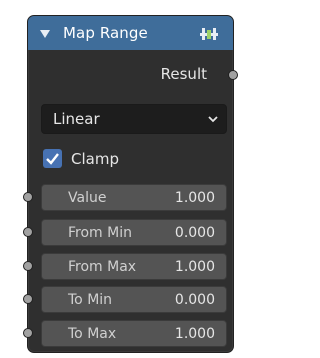  I want to click on input-field-value: Value 1.000, so click(134, 197).